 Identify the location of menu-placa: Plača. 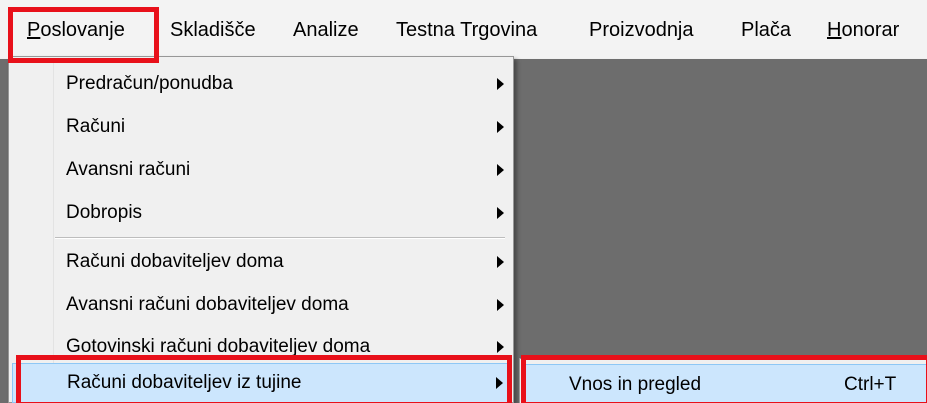
(766, 29).